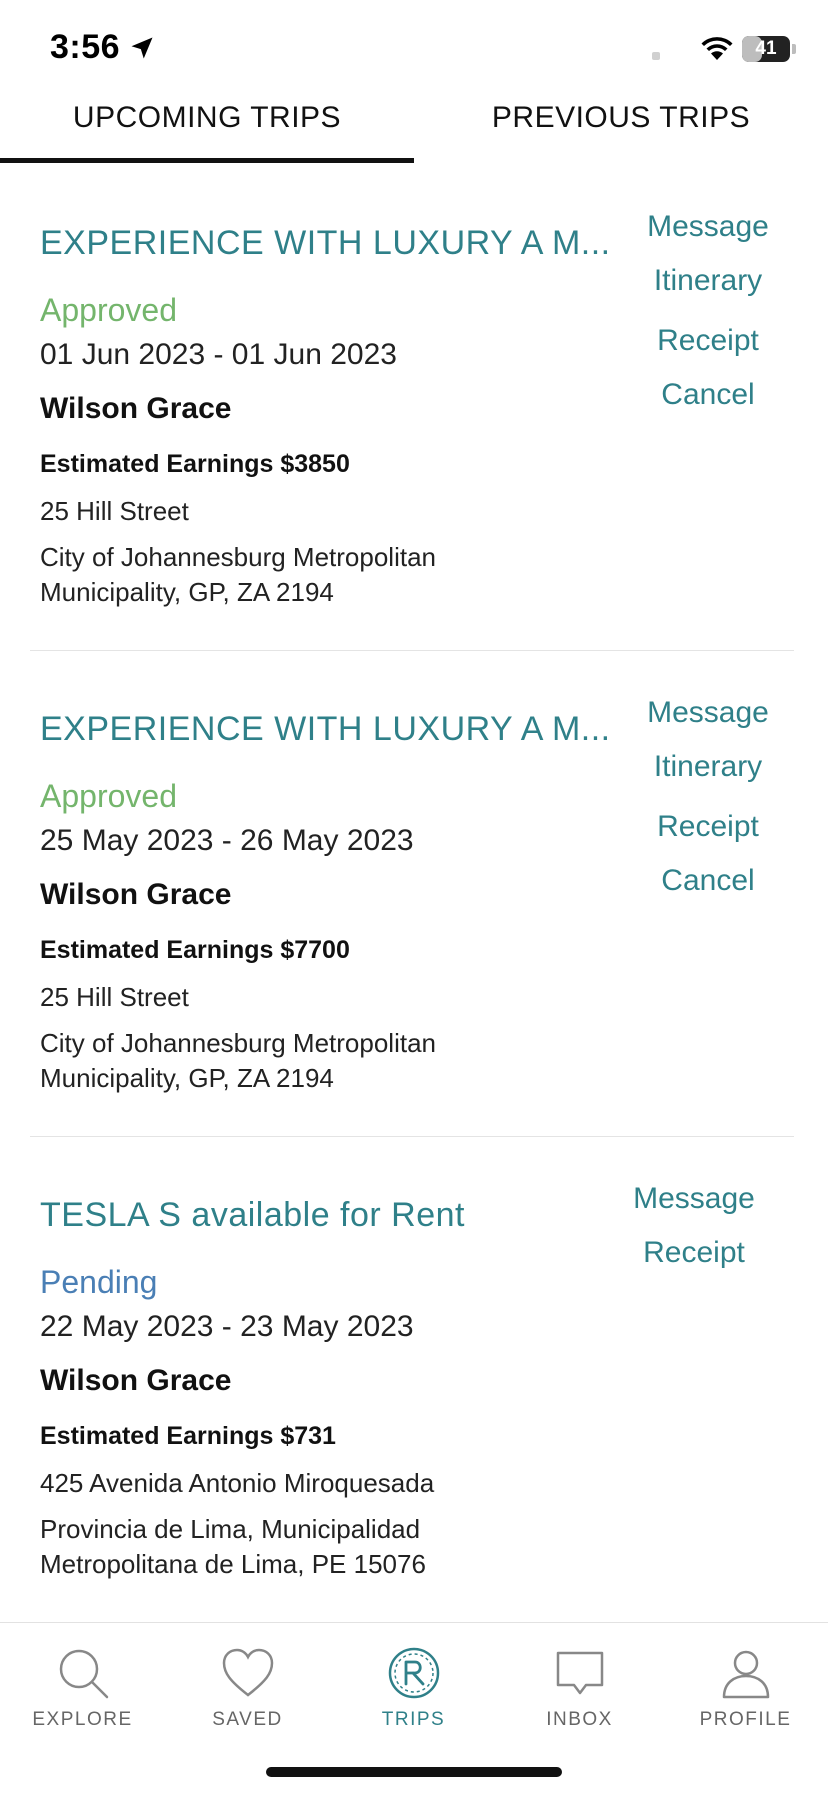  I want to click on nav-explore: EXPLORE, so click(82, 1683).